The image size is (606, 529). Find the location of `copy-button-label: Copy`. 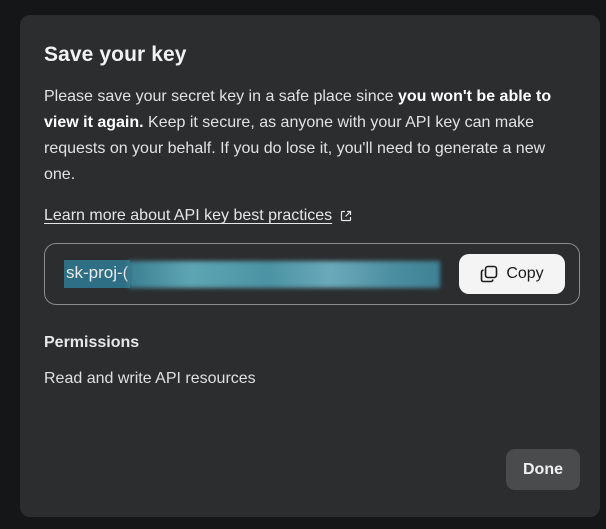

copy-button-label: Copy is located at coordinates (525, 273).